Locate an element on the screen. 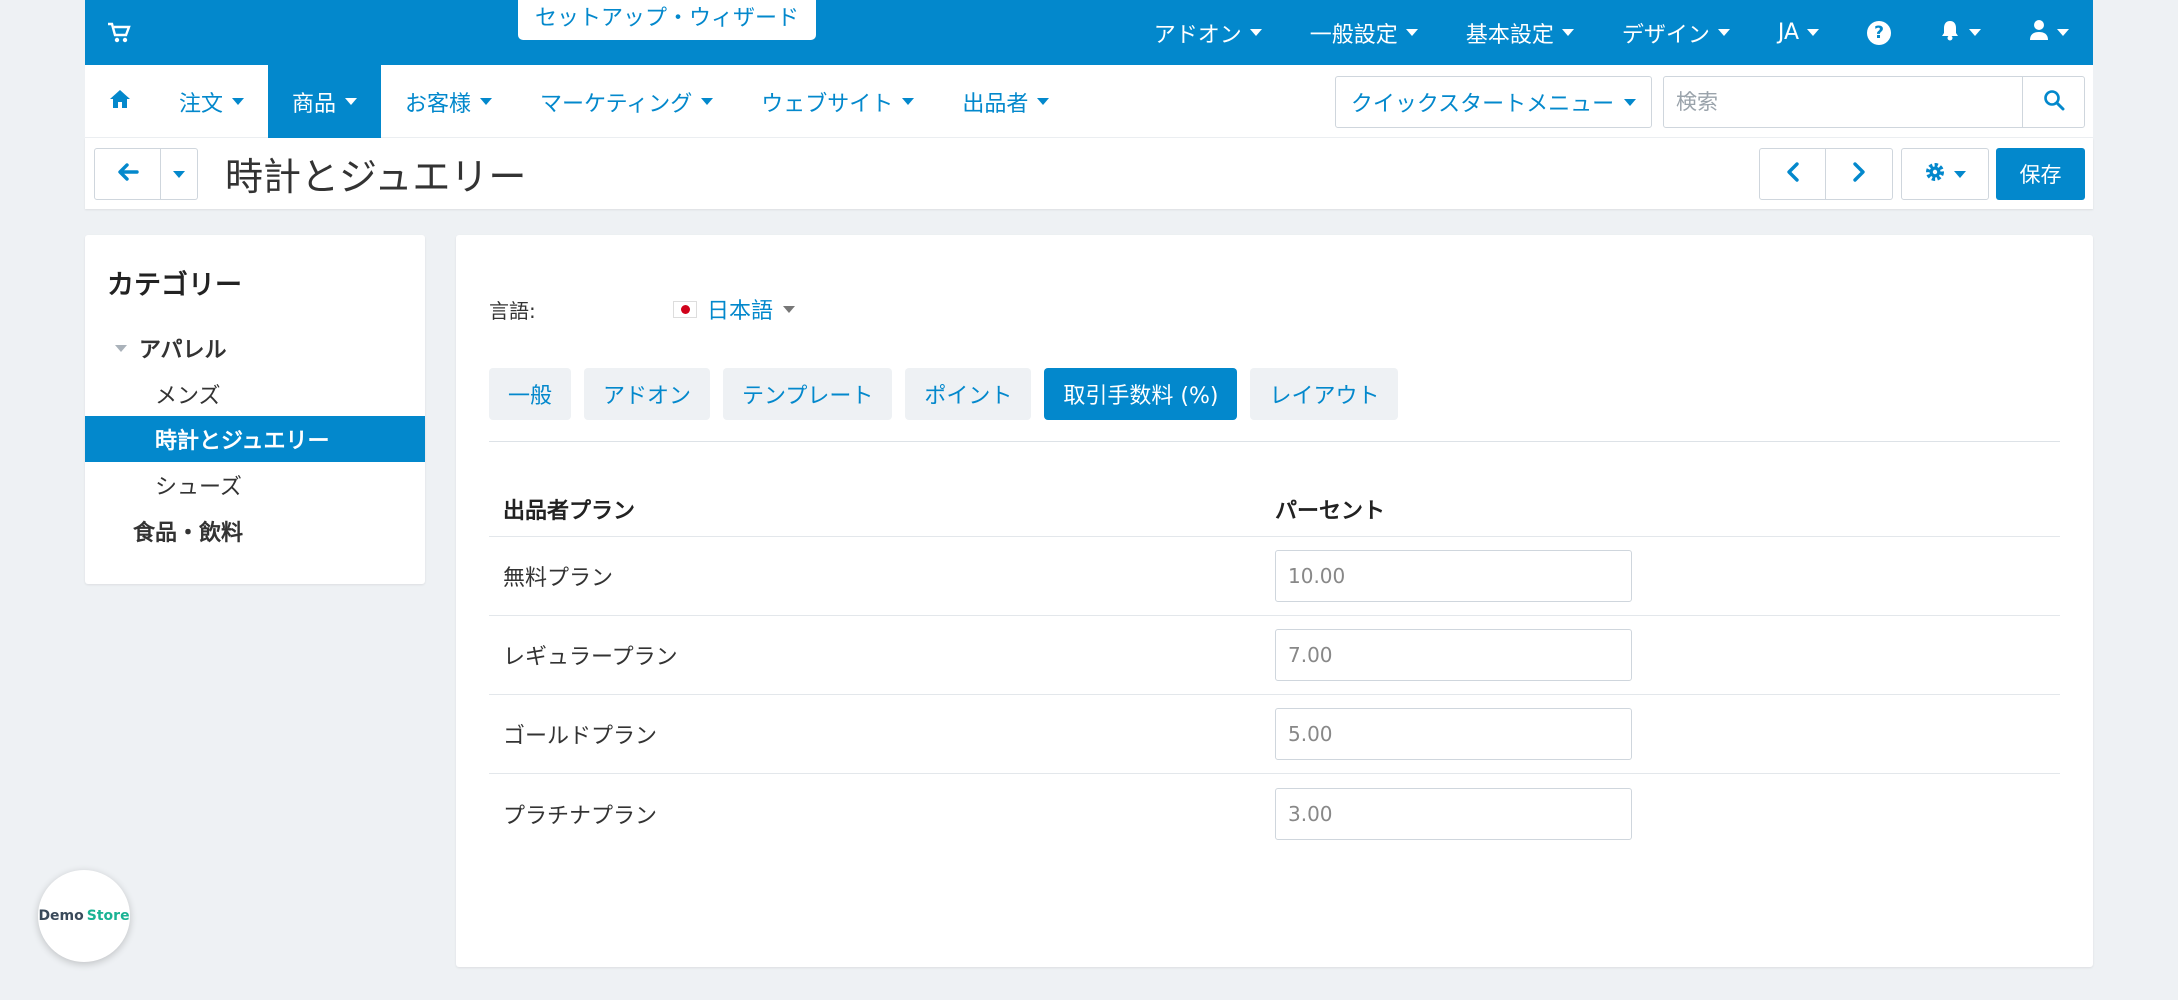 This screenshot has width=2178, height=1000. setup-wizard-button: セットアップ・ウィザード is located at coordinates (667, 20).